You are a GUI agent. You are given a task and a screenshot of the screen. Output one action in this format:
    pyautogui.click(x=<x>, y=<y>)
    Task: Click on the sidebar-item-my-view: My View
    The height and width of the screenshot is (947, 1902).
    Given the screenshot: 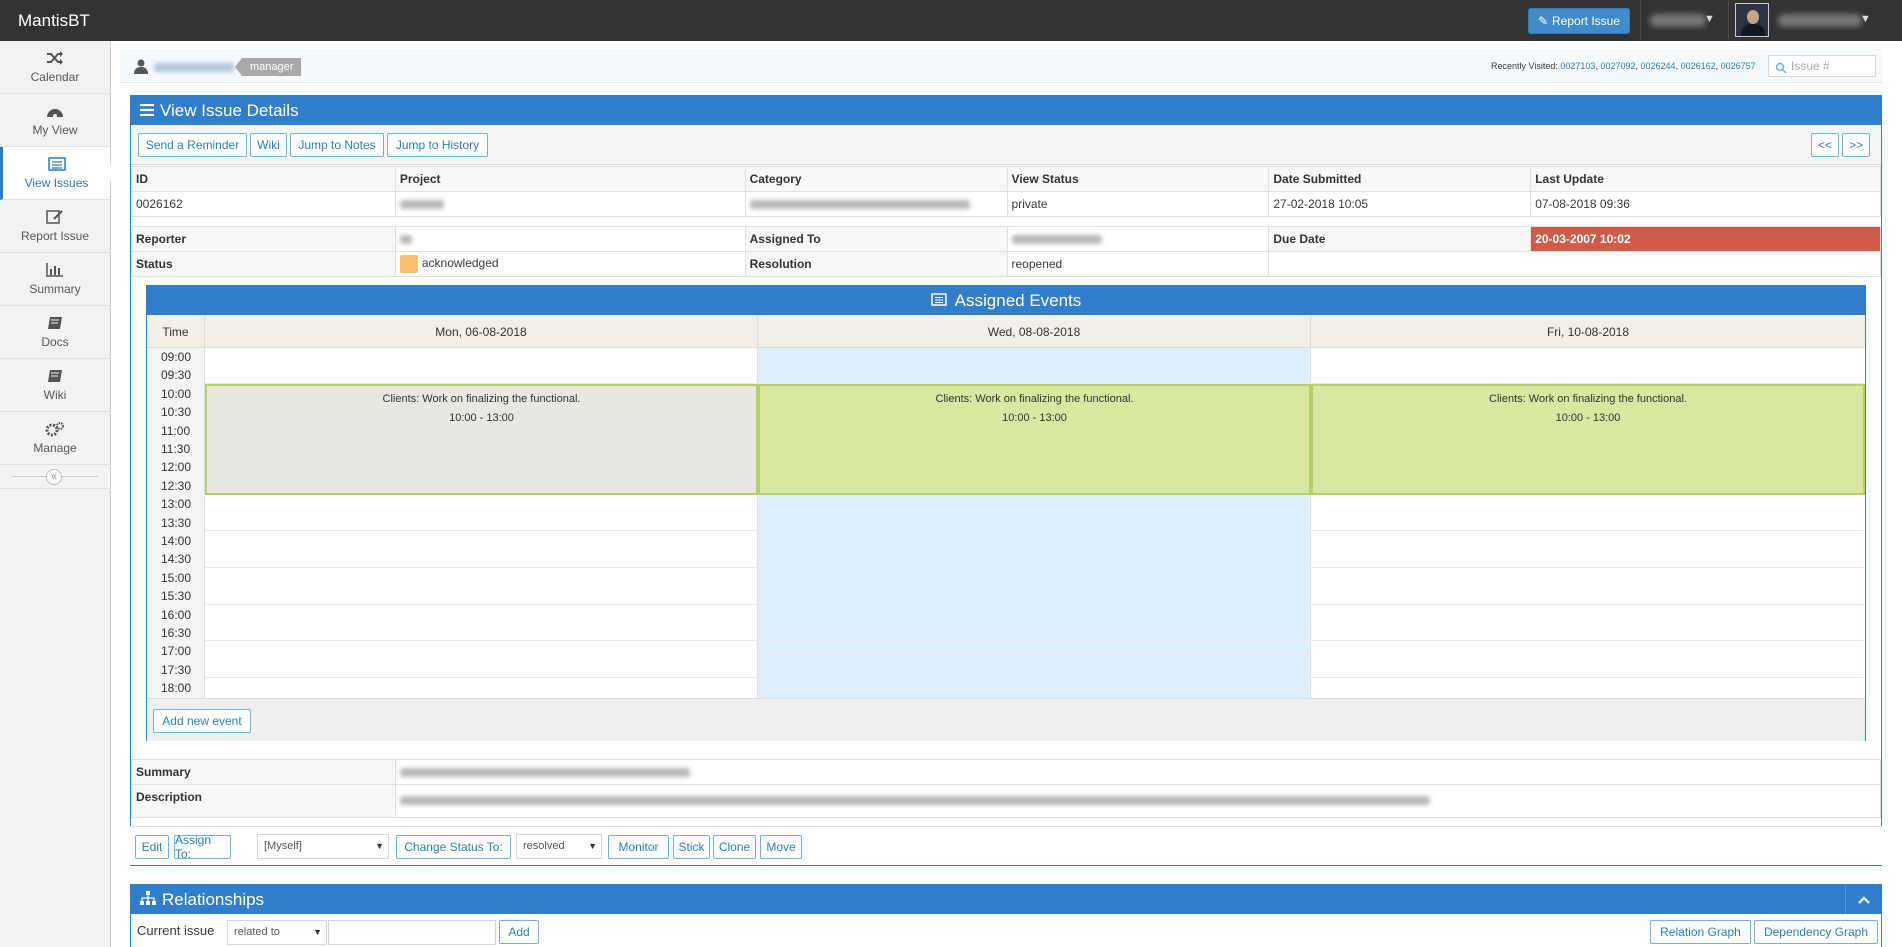 What is the action you would take?
    pyautogui.click(x=55, y=120)
    